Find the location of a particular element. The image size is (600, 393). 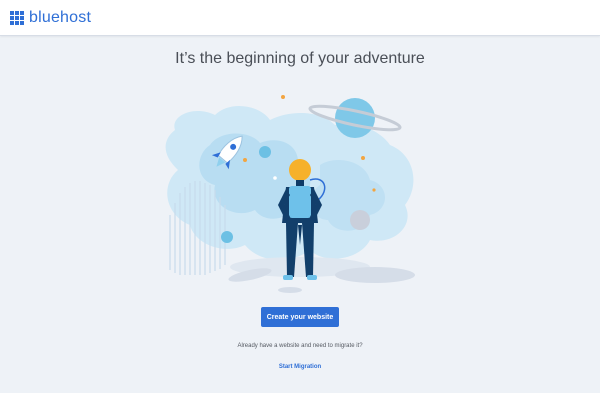

brand-name: bluehost is located at coordinates (60, 17).